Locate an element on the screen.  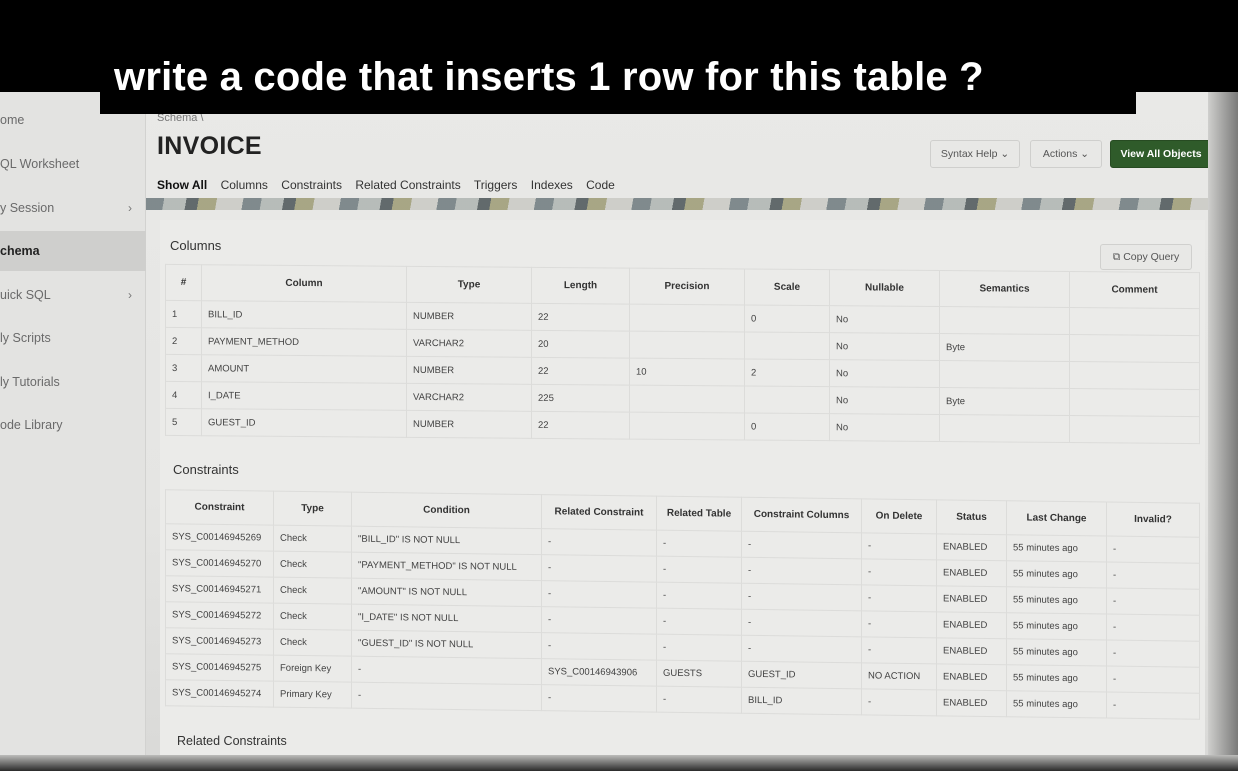
tab-code: Code is located at coordinates (600, 185).